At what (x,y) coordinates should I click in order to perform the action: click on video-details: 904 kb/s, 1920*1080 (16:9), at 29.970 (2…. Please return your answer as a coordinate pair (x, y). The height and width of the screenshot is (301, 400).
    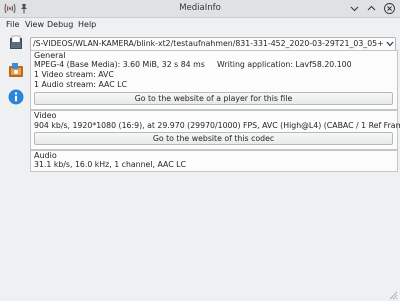
    Looking at the image, I should click on (217, 125).